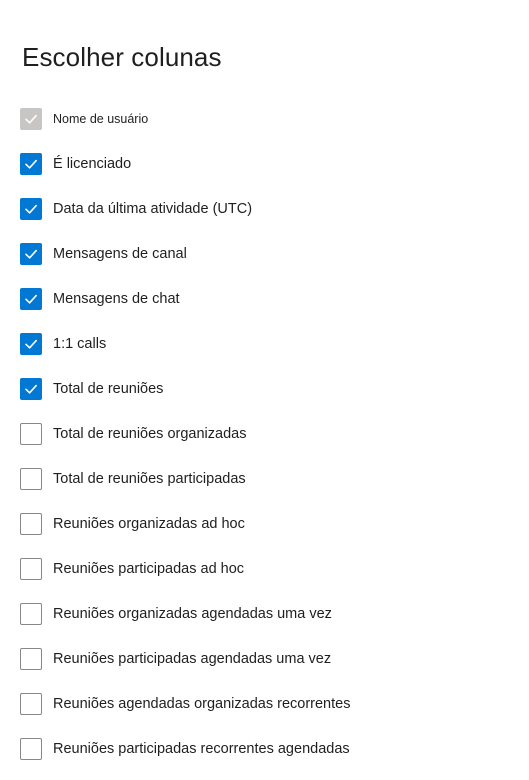 The height and width of the screenshot is (780, 529). What do you see at coordinates (265, 523) in the screenshot?
I see `column-option-adhoc-organized: Reuniões organizadas ad hoc` at bounding box center [265, 523].